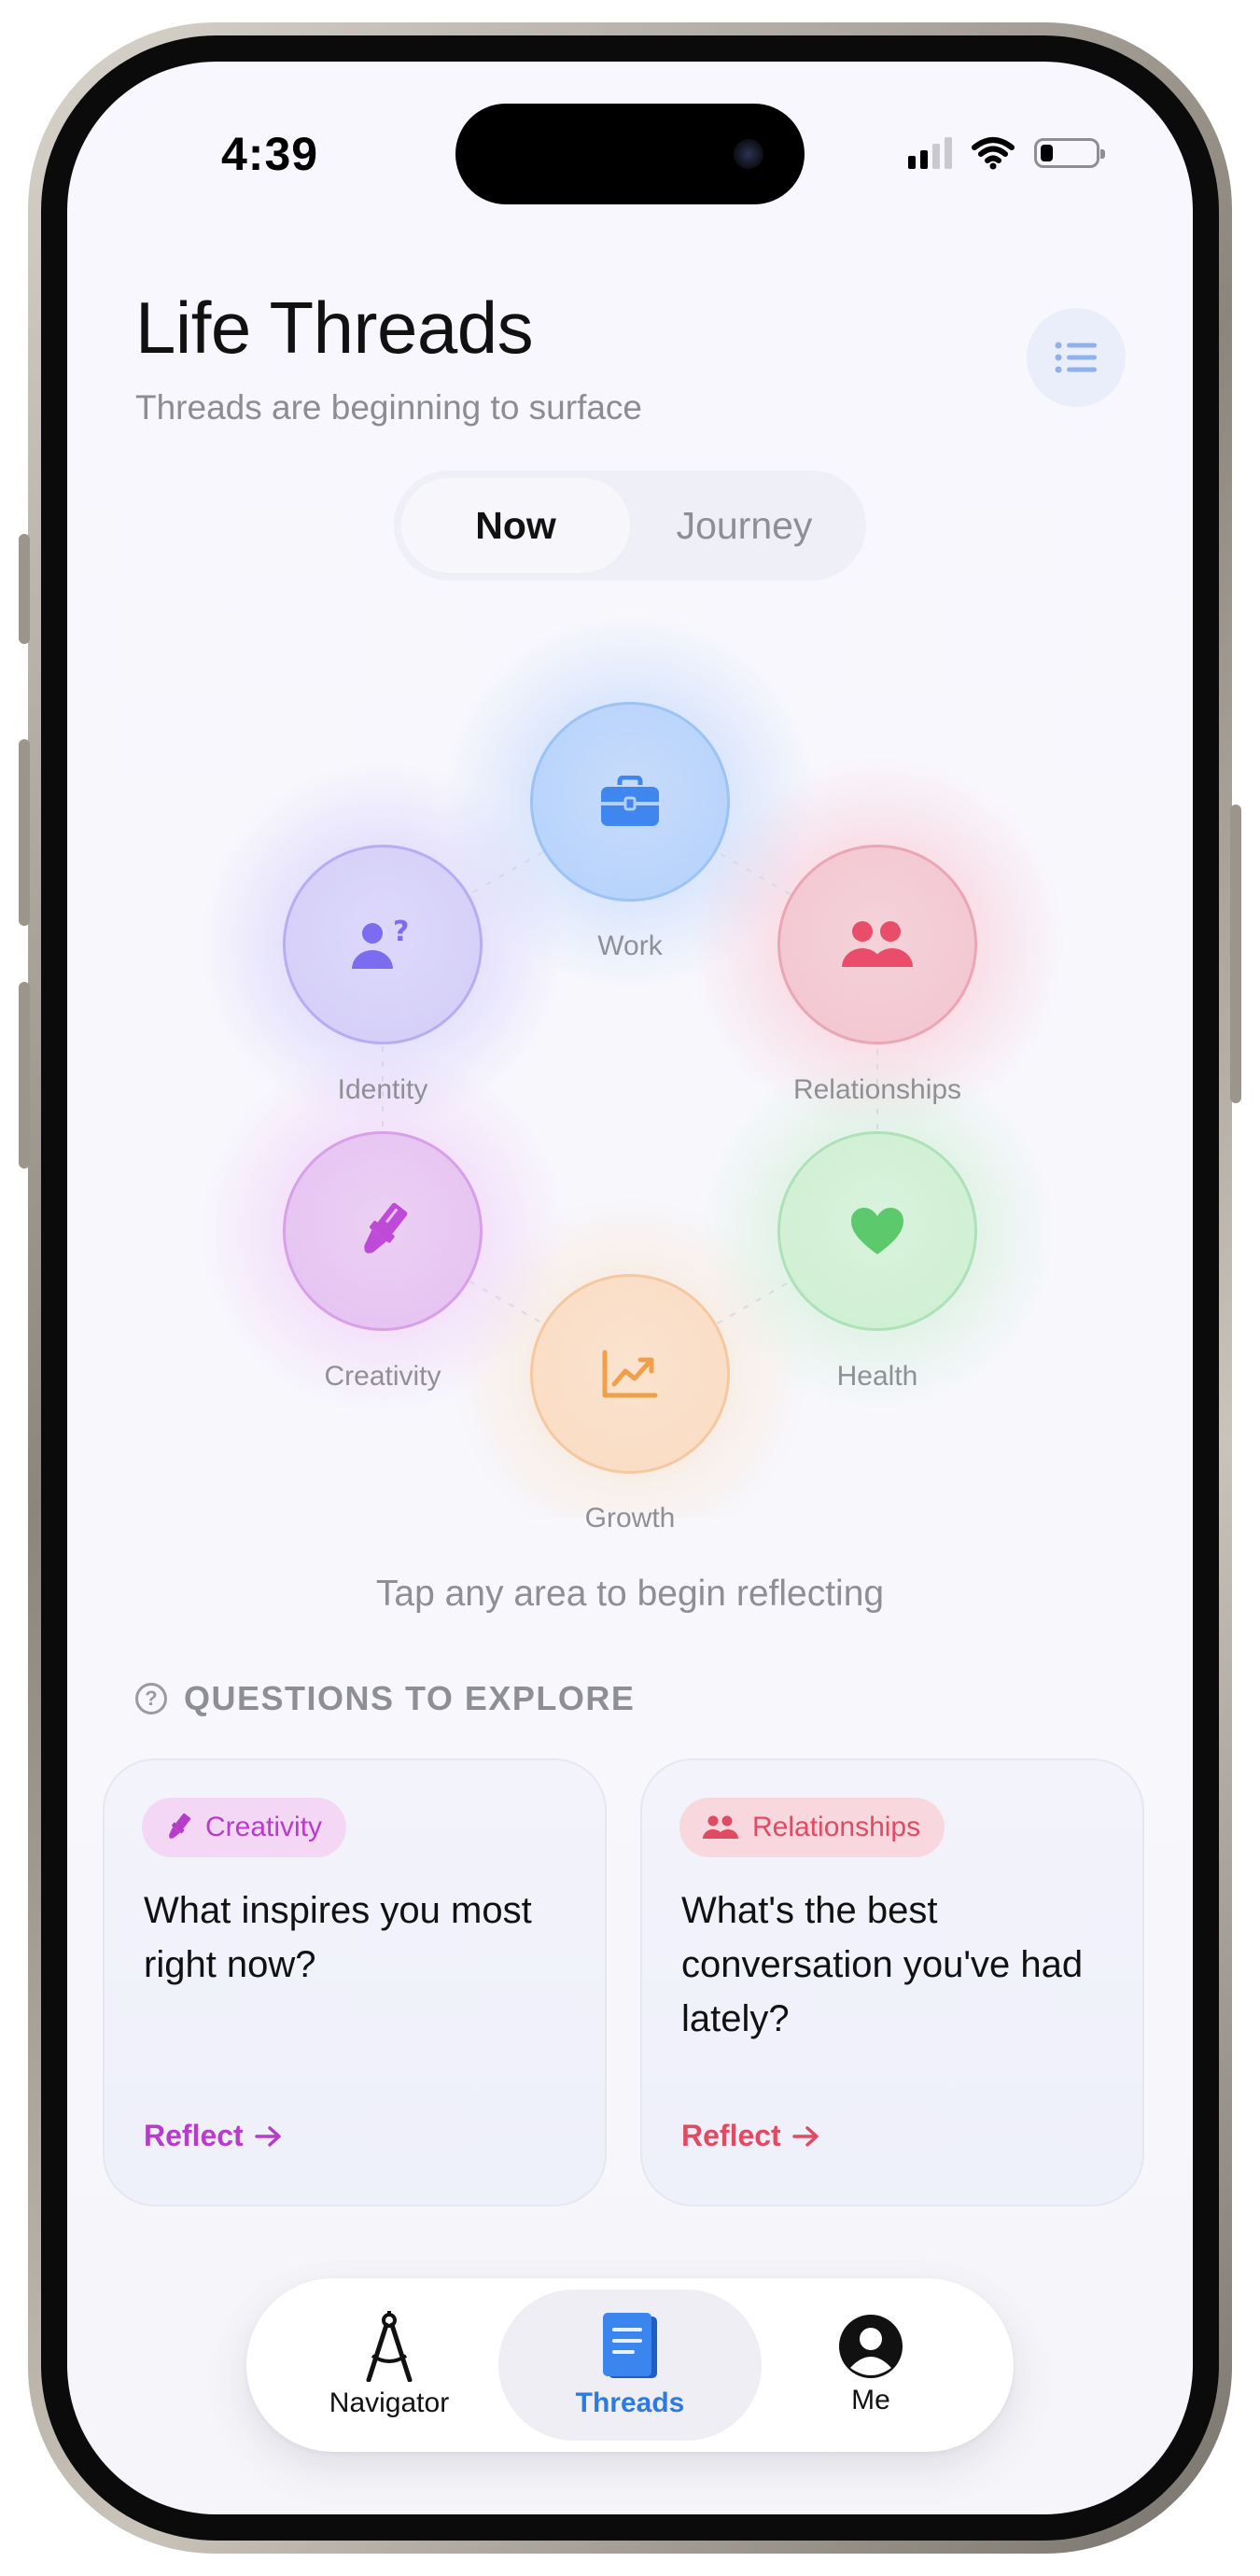  I want to click on reflect-hint: Tap any area to begin reflecting, so click(630, 1594).